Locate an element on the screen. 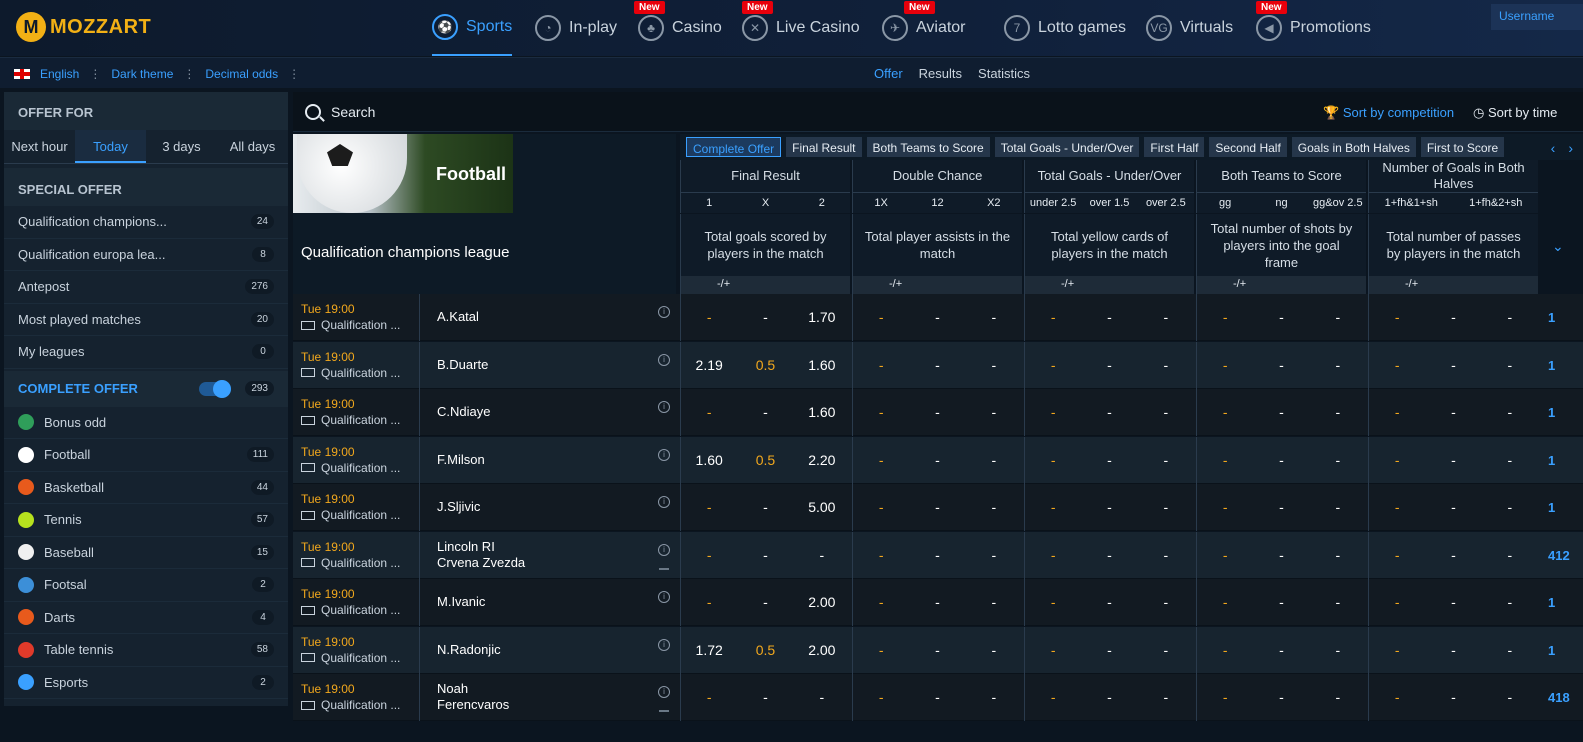  tab-today: Today is located at coordinates (110, 146).